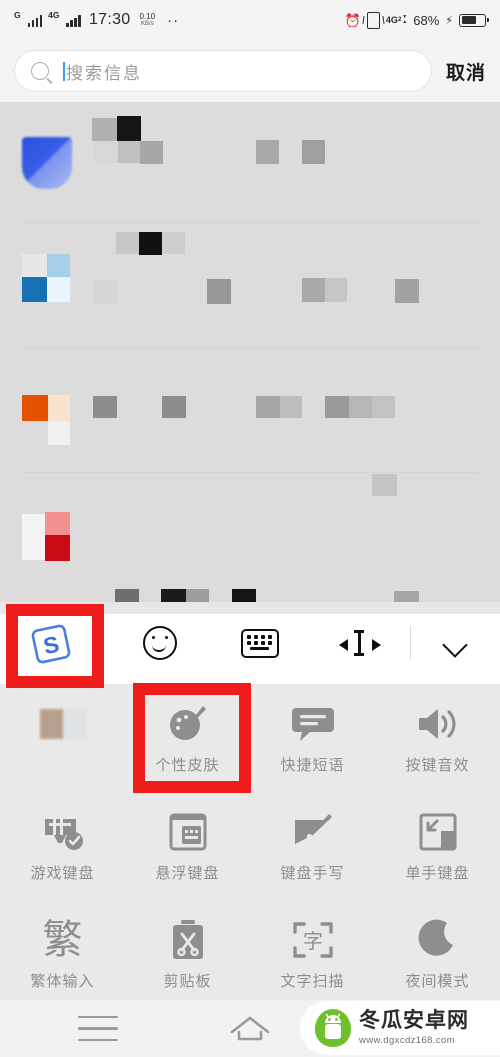 The width and height of the screenshot is (500, 1057). What do you see at coordinates (352, 20) in the screenshot?
I see `alarm-clock-icon: ⏰` at bounding box center [352, 20].